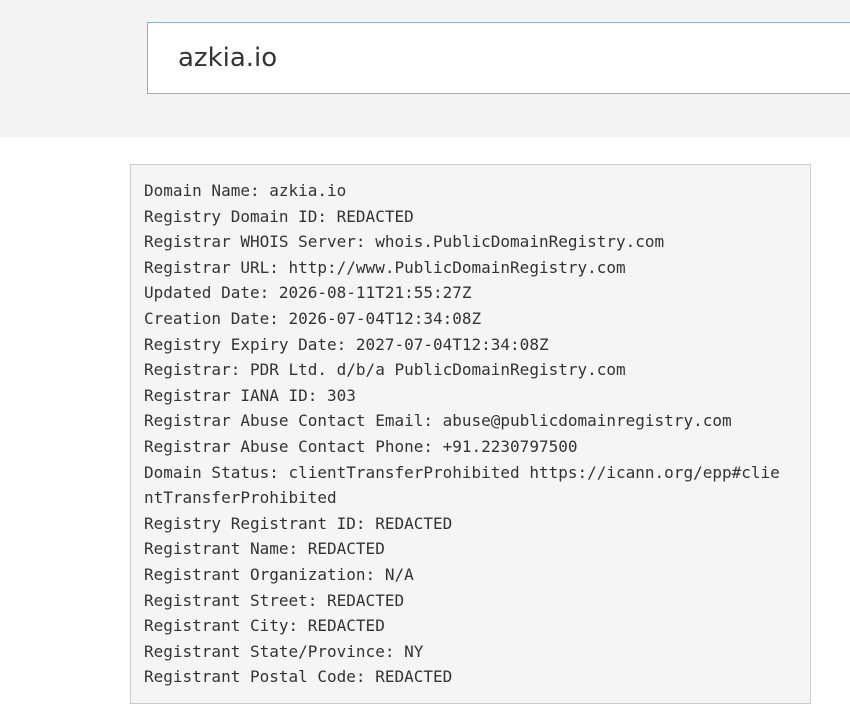 Image resolution: width=850 pixels, height=704 pixels. What do you see at coordinates (245, 190) in the screenshot?
I see `whois-line-domain-name: Domain Name: azkia.io` at bounding box center [245, 190].